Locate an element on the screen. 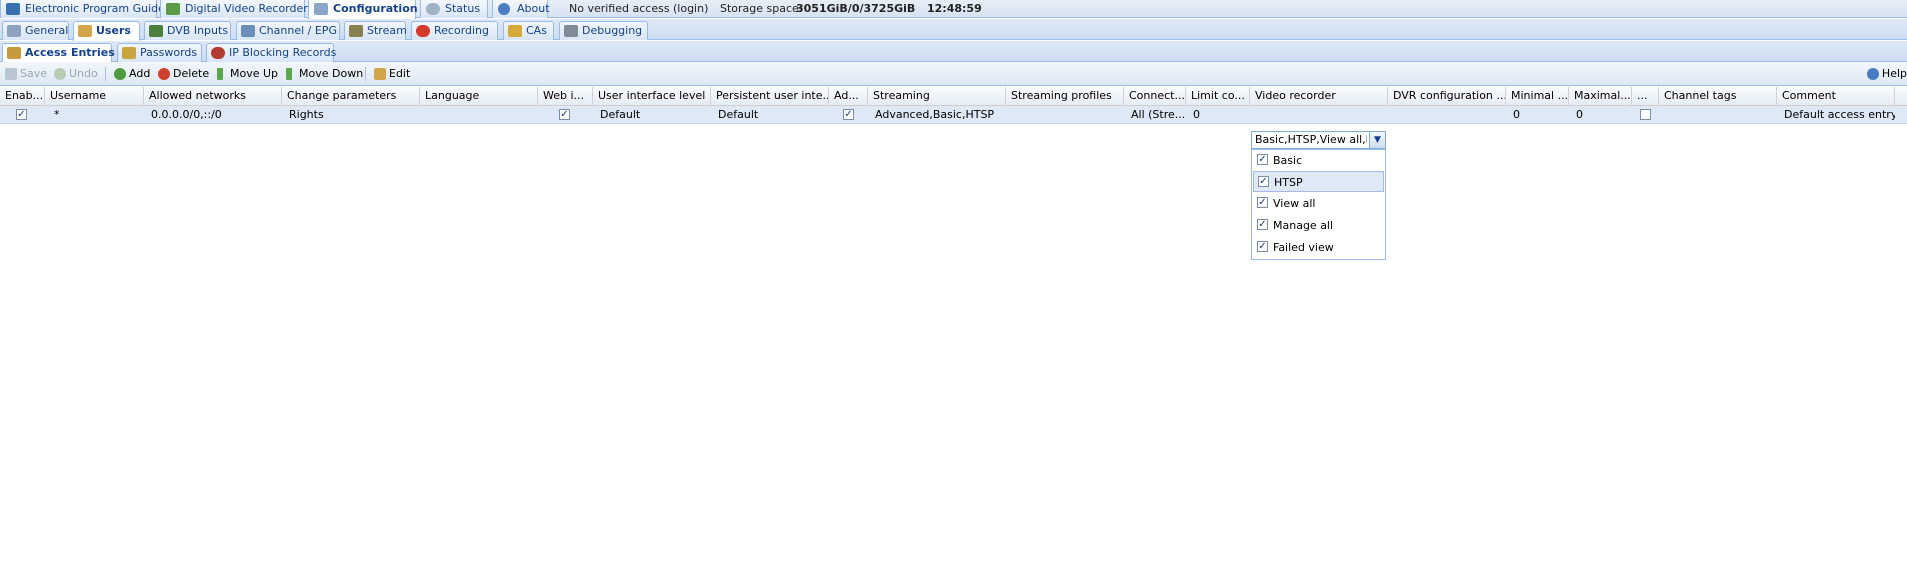 The height and width of the screenshot is (585, 1907). column-header-comment: Comment is located at coordinates (1836, 96).